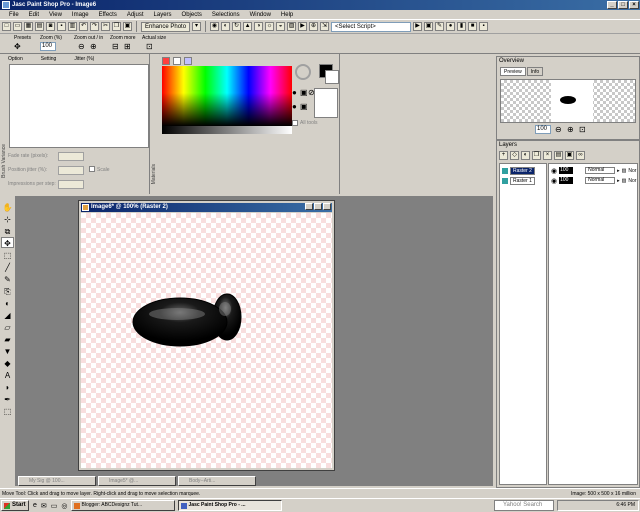  What do you see at coordinates (71, 156) in the screenshot?
I see `fade-rate-spin` at bounding box center [71, 156].